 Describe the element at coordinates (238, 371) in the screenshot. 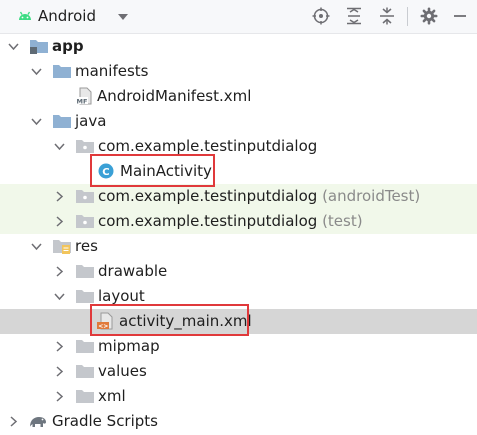

I see `tree-row-values: values` at that location.